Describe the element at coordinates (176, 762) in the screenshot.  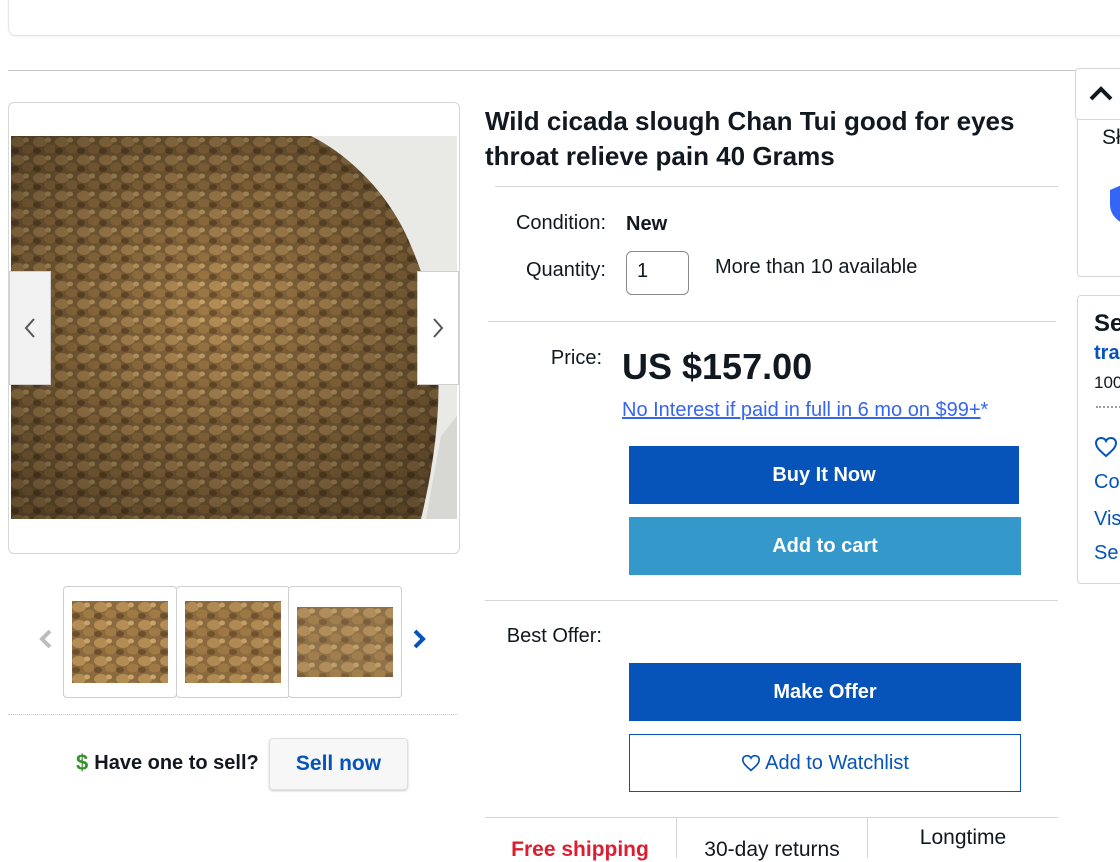
I see `sell-prompt-text: Have one to sell?` at that location.